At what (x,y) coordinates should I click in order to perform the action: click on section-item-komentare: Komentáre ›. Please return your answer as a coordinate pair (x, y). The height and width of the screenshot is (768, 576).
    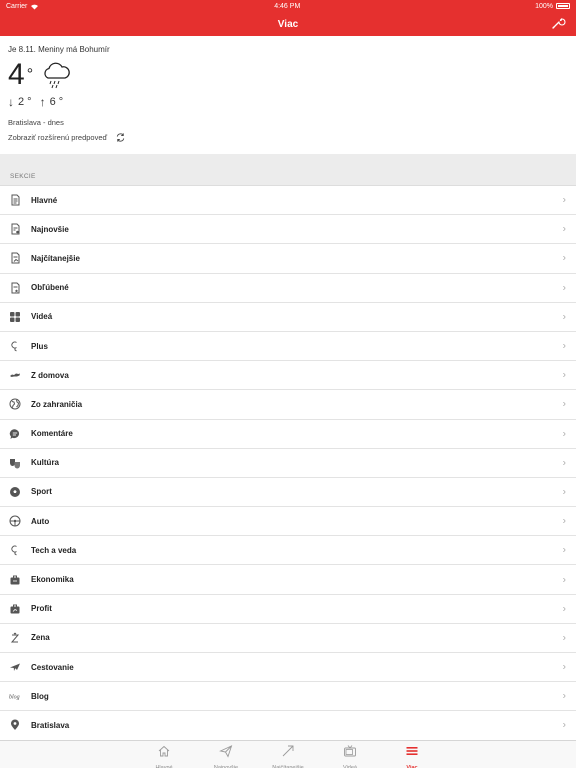
    Looking at the image, I should click on (288, 434).